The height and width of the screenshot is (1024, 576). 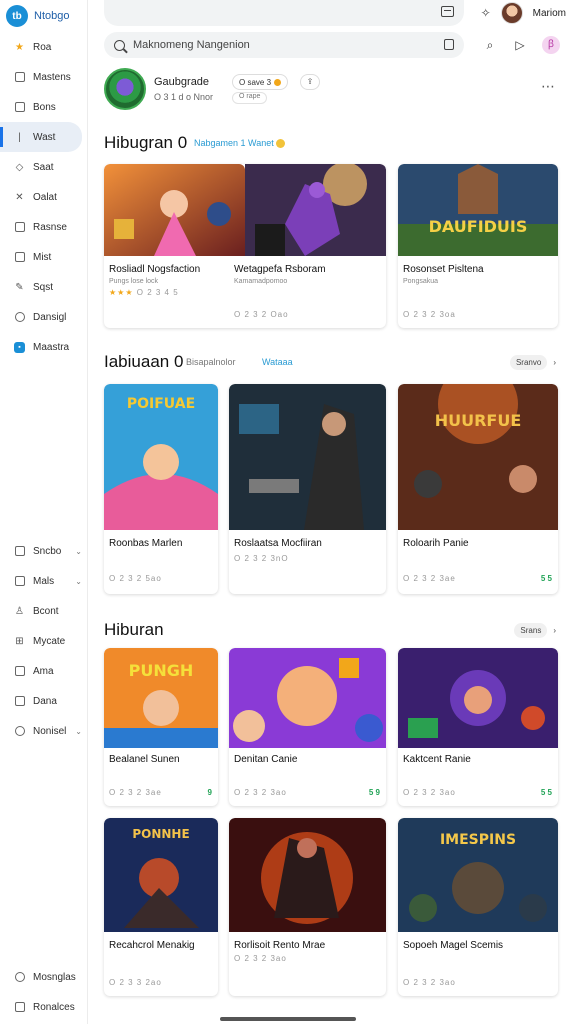 I want to click on avatar, so click(x=511, y=13).